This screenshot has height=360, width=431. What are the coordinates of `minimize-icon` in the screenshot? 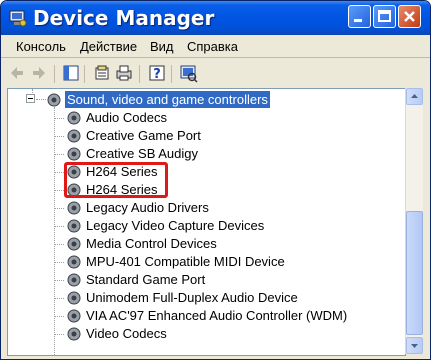 It's located at (358, 20).